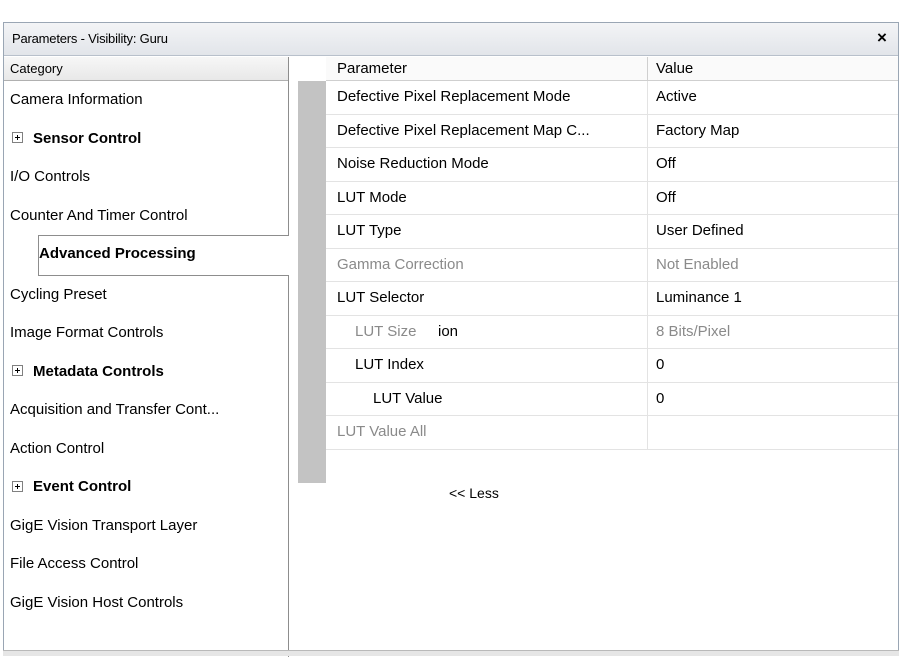  I want to click on parameter-name: LUT Size, so click(386, 331).